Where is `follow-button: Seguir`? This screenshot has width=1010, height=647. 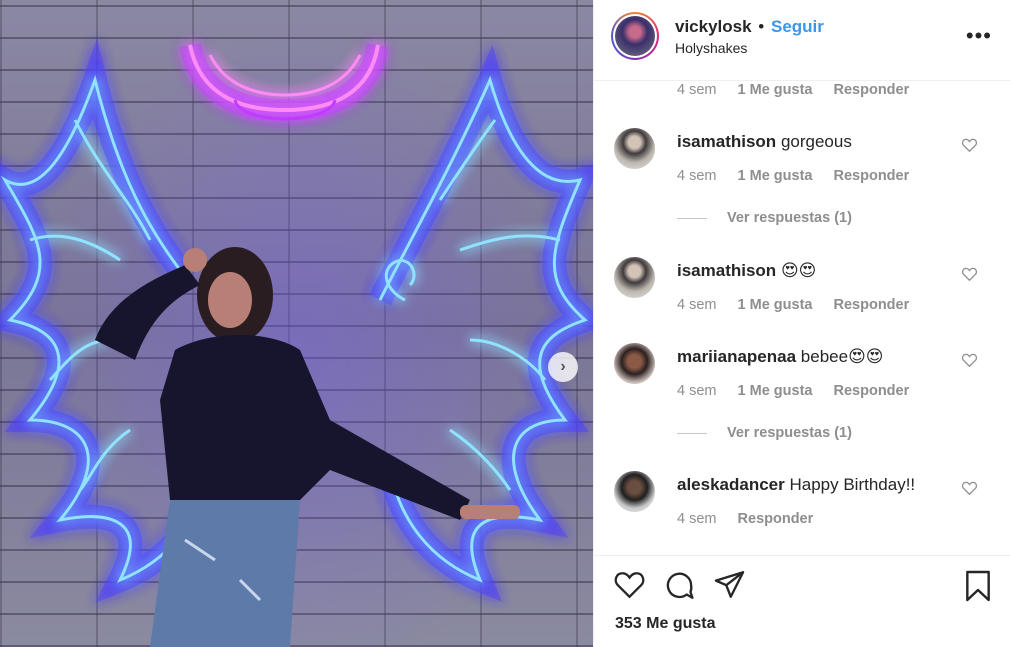 follow-button: Seguir is located at coordinates (797, 26).